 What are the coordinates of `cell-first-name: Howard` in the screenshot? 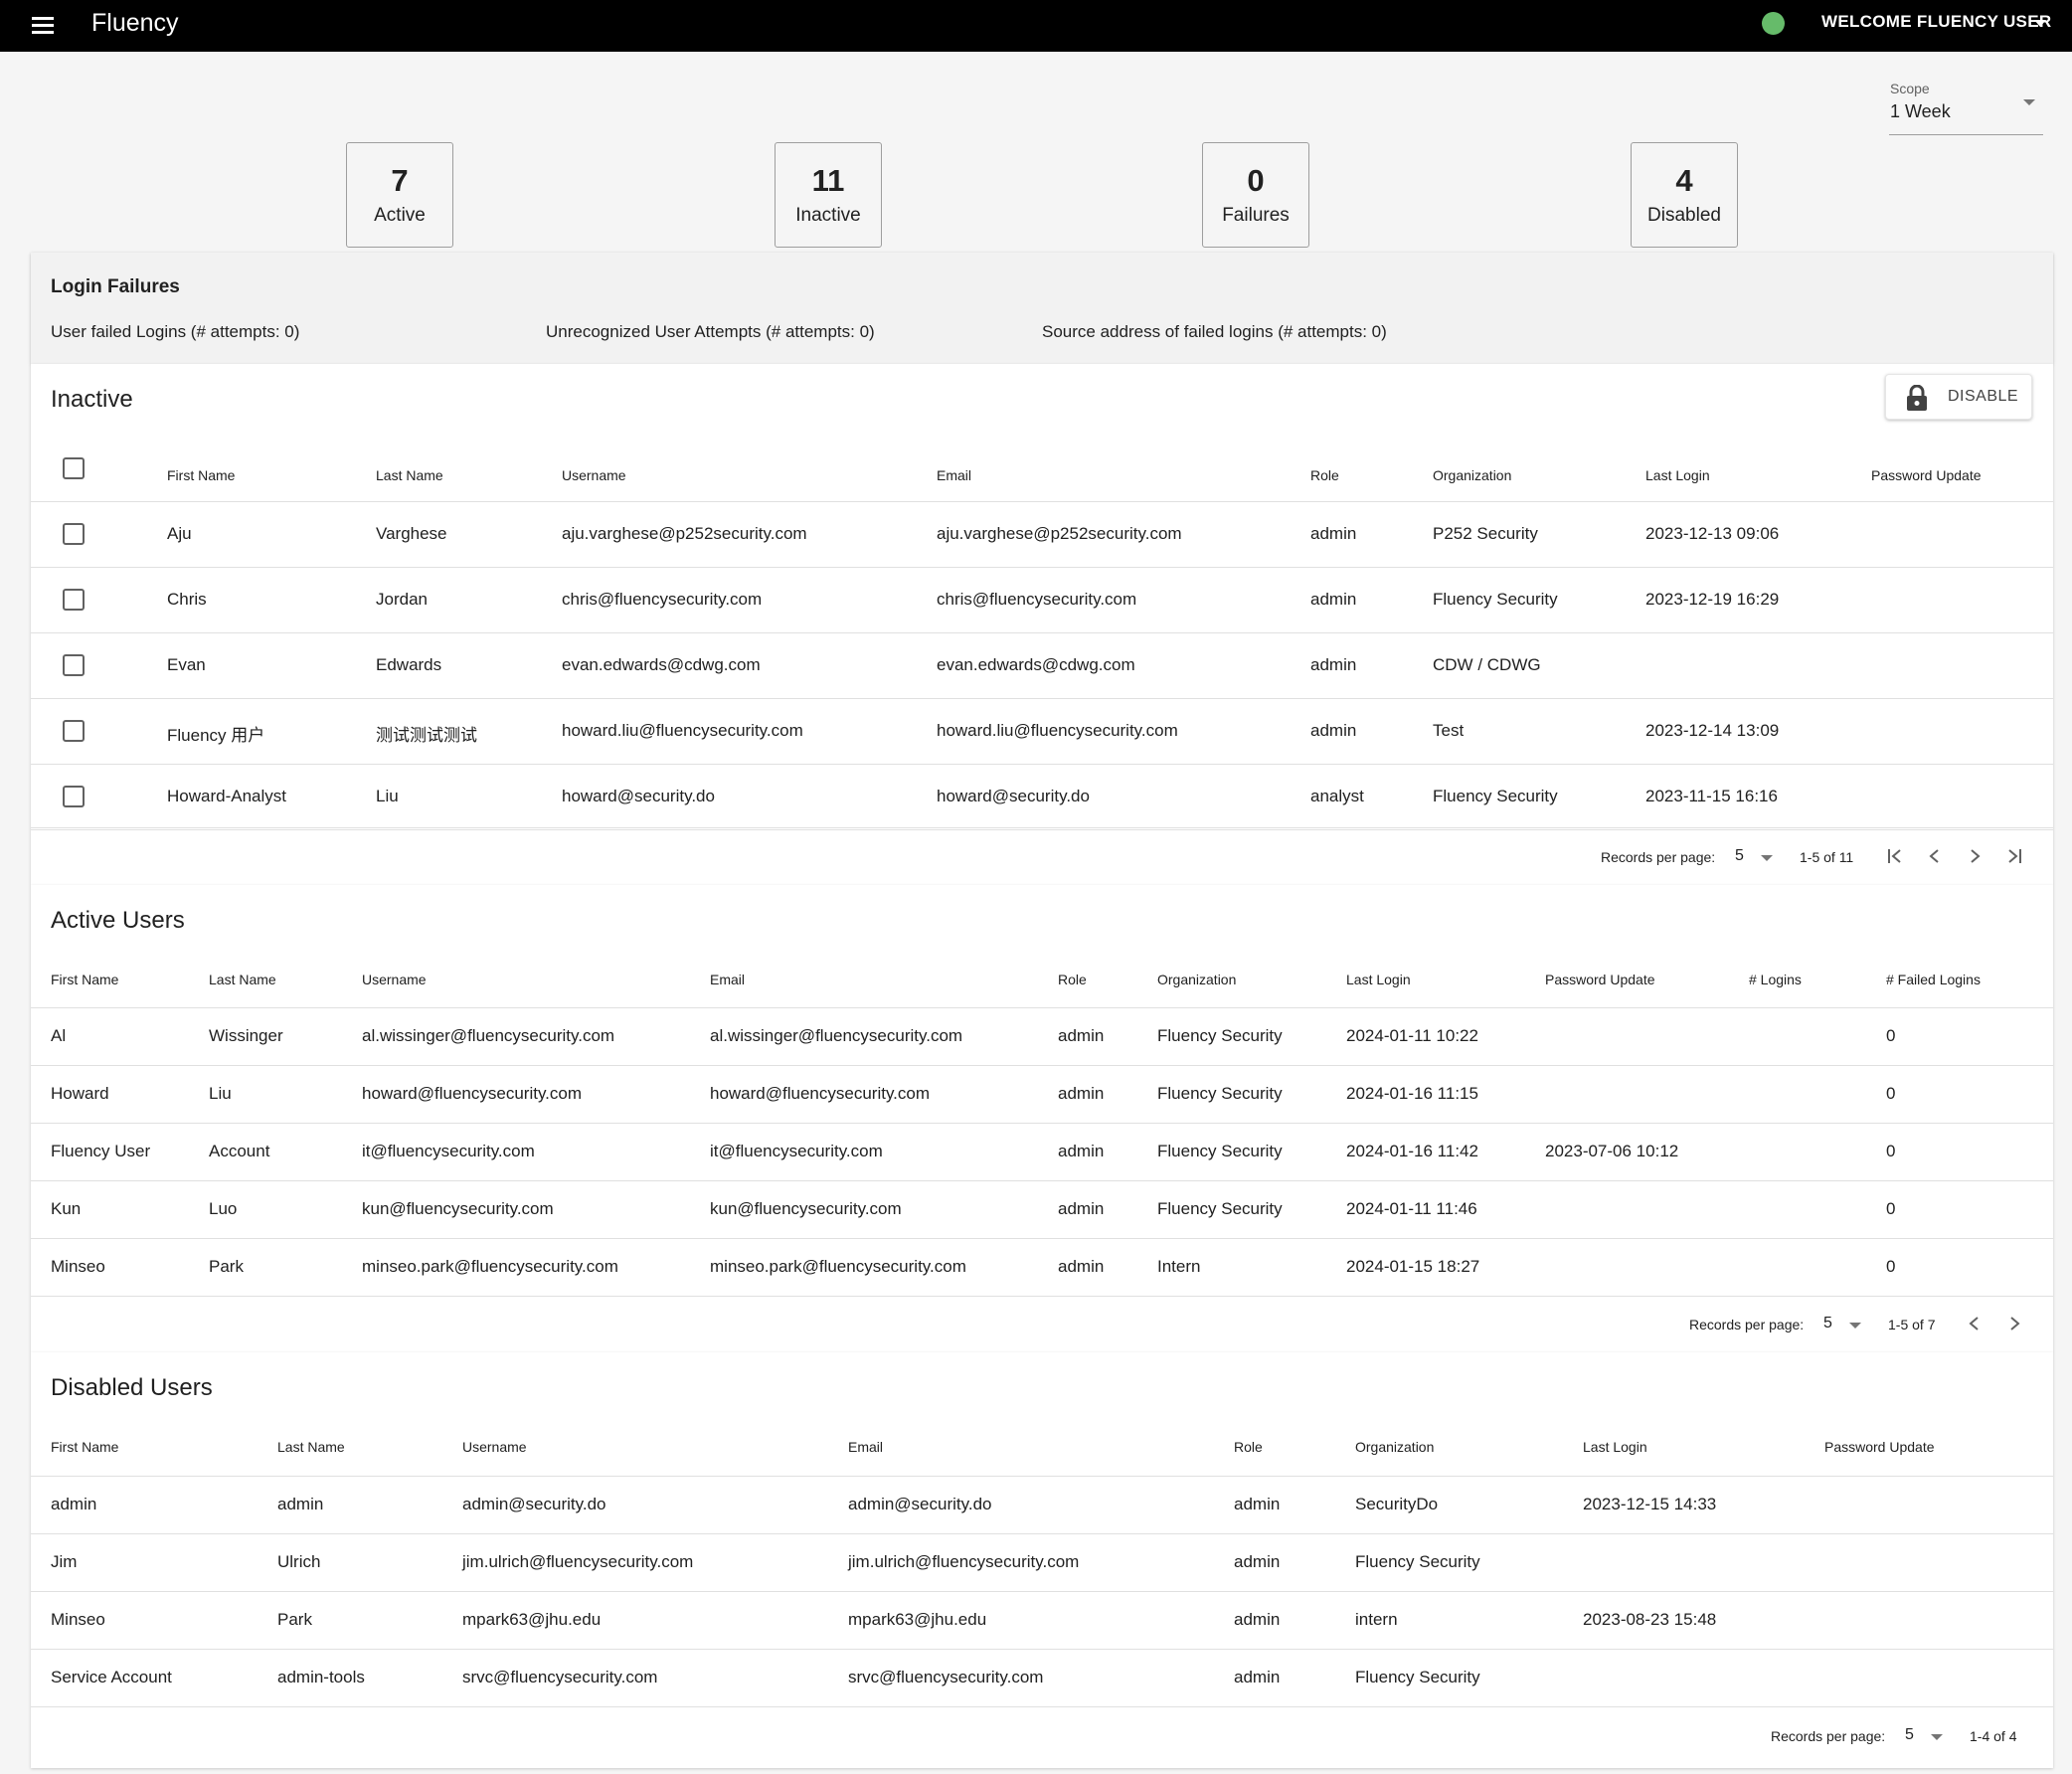 It's located at (80, 1094).